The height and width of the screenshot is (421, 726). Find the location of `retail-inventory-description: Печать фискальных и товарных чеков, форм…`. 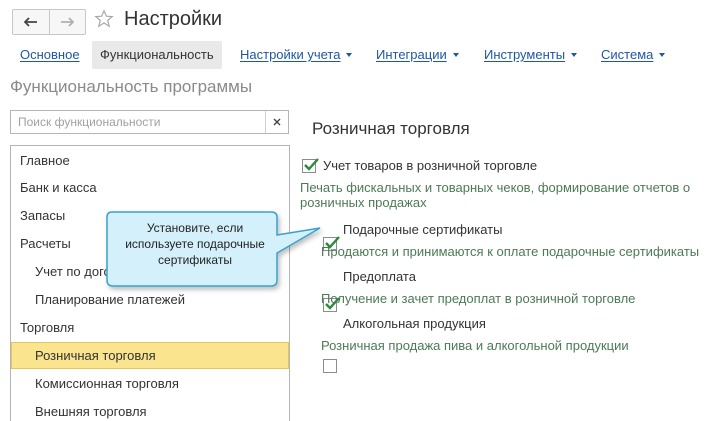

retail-inventory-description: Печать фискальных и товарных чеков, форм… is located at coordinates (495, 195).